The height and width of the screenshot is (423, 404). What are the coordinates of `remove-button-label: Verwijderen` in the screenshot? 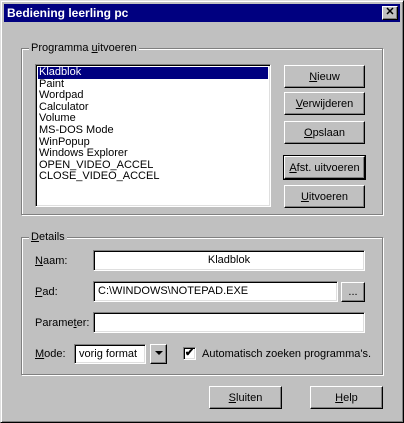 It's located at (324, 103).